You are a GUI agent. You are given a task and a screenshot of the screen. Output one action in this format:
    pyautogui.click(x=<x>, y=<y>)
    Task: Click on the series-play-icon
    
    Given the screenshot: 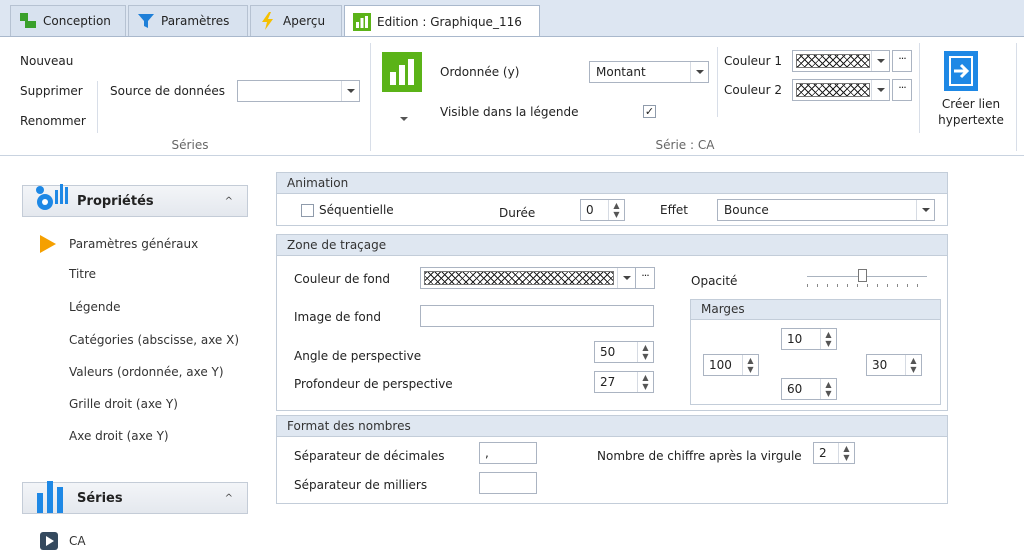 What is the action you would take?
    pyautogui.click(x=49, y=541)
    